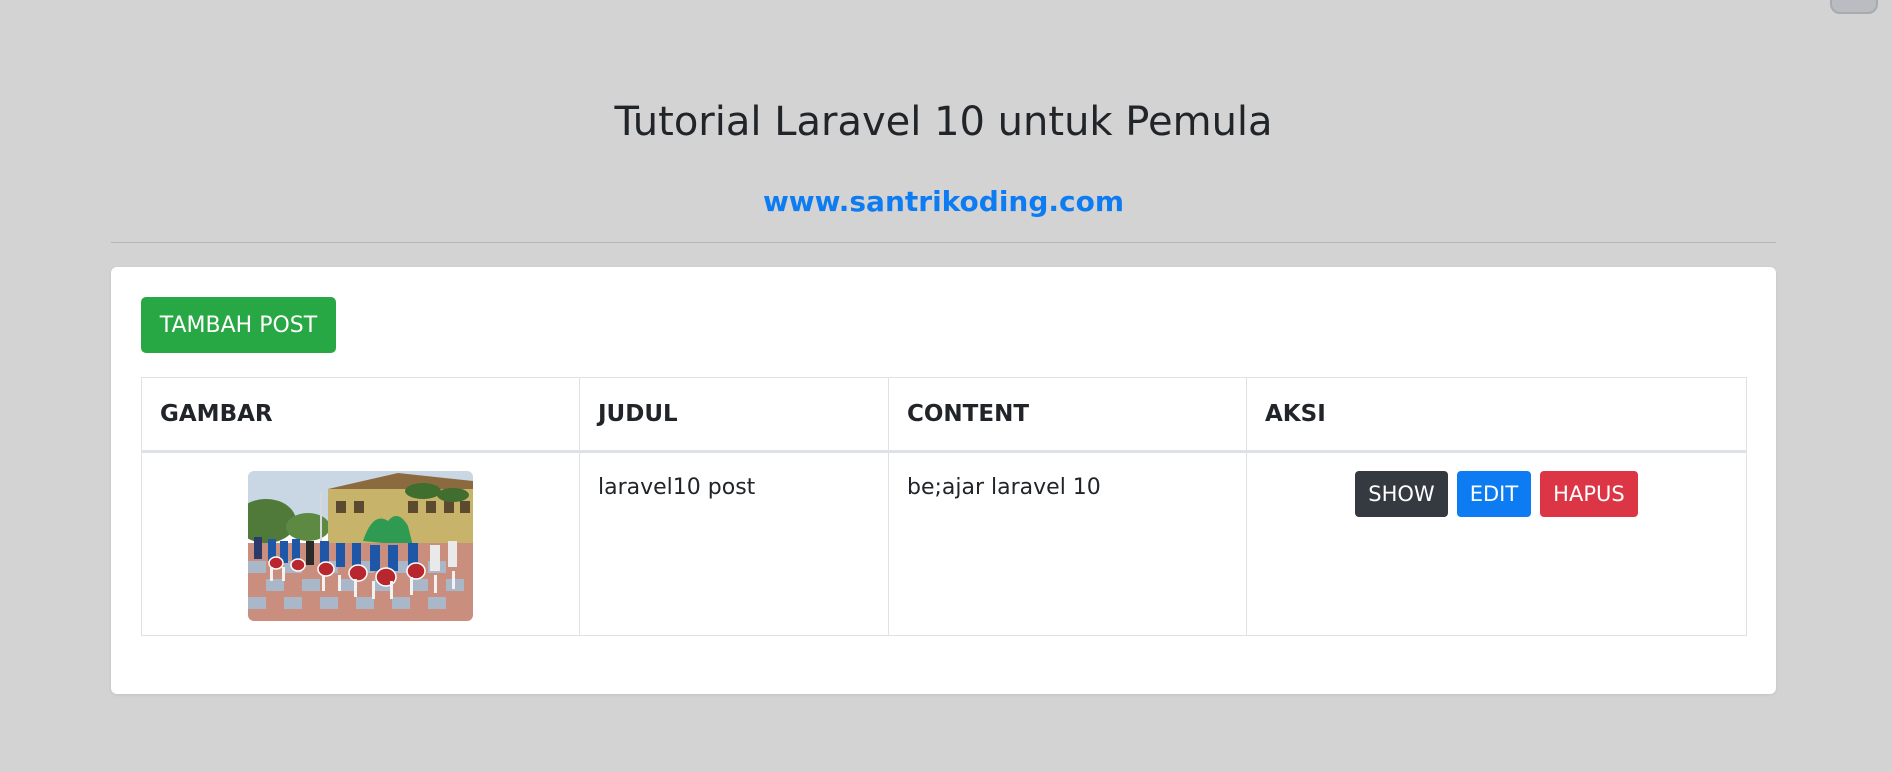 This screenshot has height=772, width=1892. Describe the element at coordinates (1401, 494) in the screenshot. I see `show-button: SHOW` at that location.